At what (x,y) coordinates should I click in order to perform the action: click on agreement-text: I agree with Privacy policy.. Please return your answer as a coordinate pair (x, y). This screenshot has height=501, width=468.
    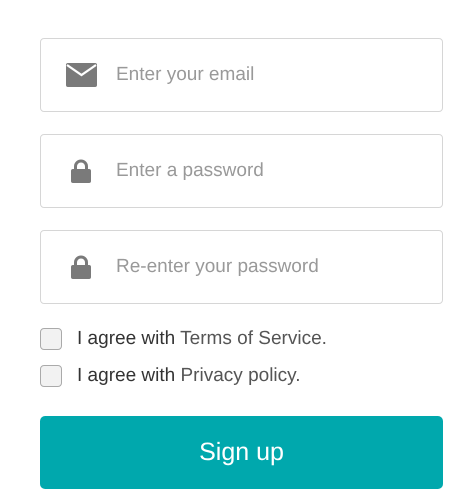
    Looking at the image, I should click on (189, 376).